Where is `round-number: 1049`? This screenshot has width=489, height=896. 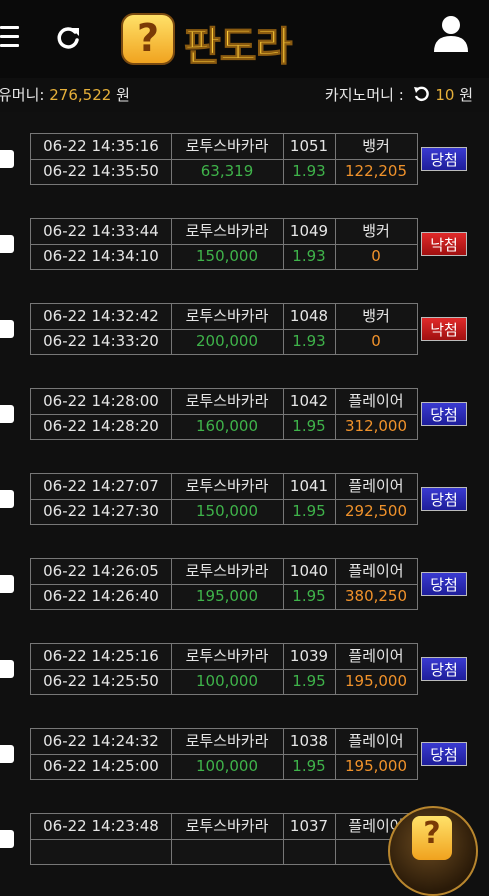
round-number: 1049 is located at coordinates (309, 231).